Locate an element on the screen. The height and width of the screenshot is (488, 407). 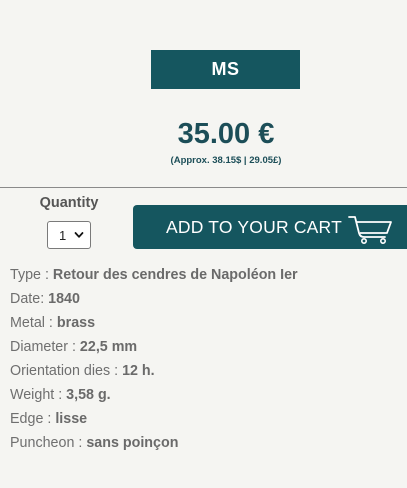
divider is located at coordinates (203, 187).